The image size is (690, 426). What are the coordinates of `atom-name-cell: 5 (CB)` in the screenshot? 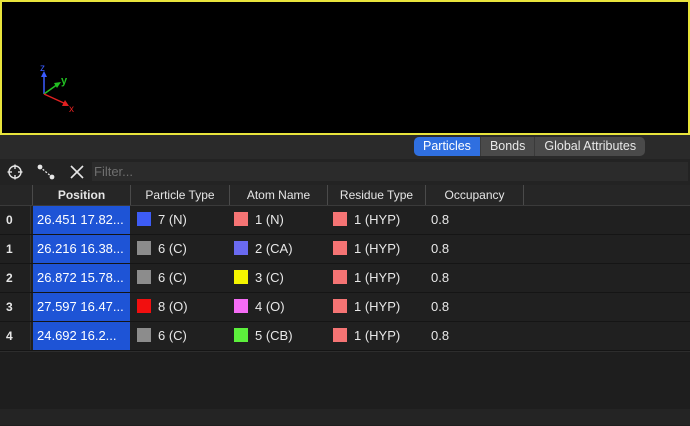 It's located at (263, 336).